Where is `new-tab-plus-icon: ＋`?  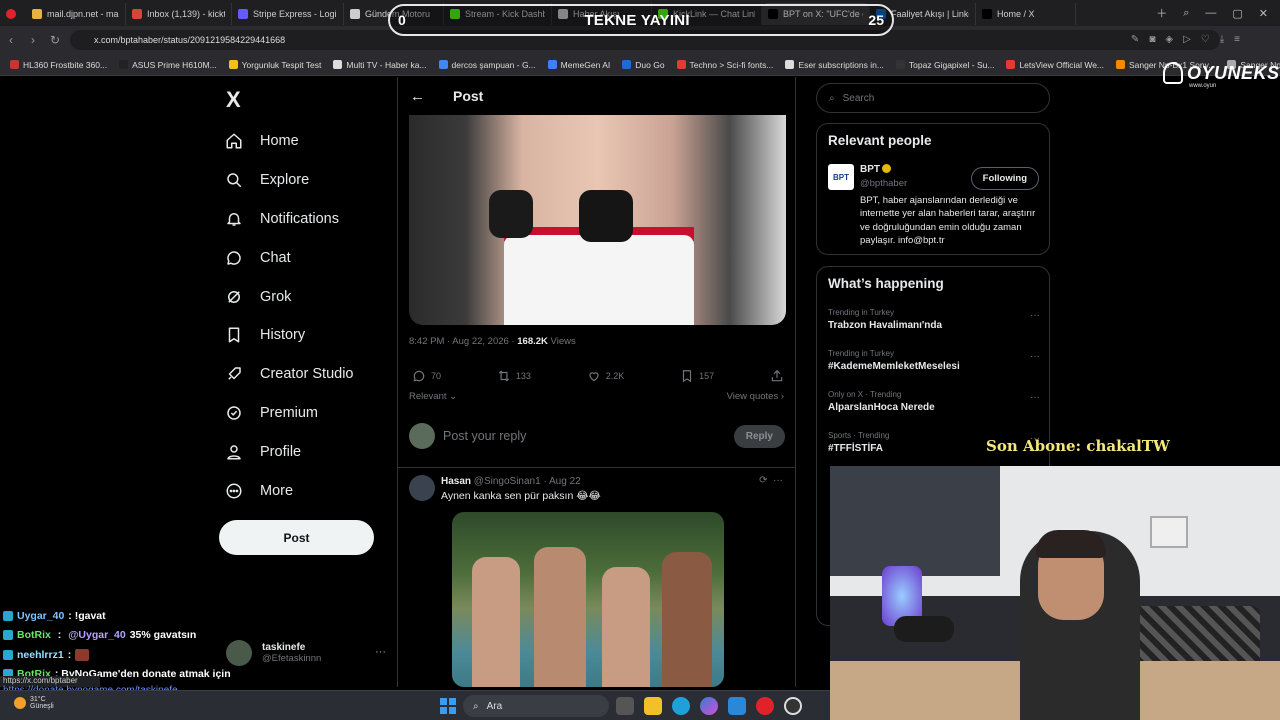 new-tab-plus-icon: ＋ is located at coordinates (1161, 13).